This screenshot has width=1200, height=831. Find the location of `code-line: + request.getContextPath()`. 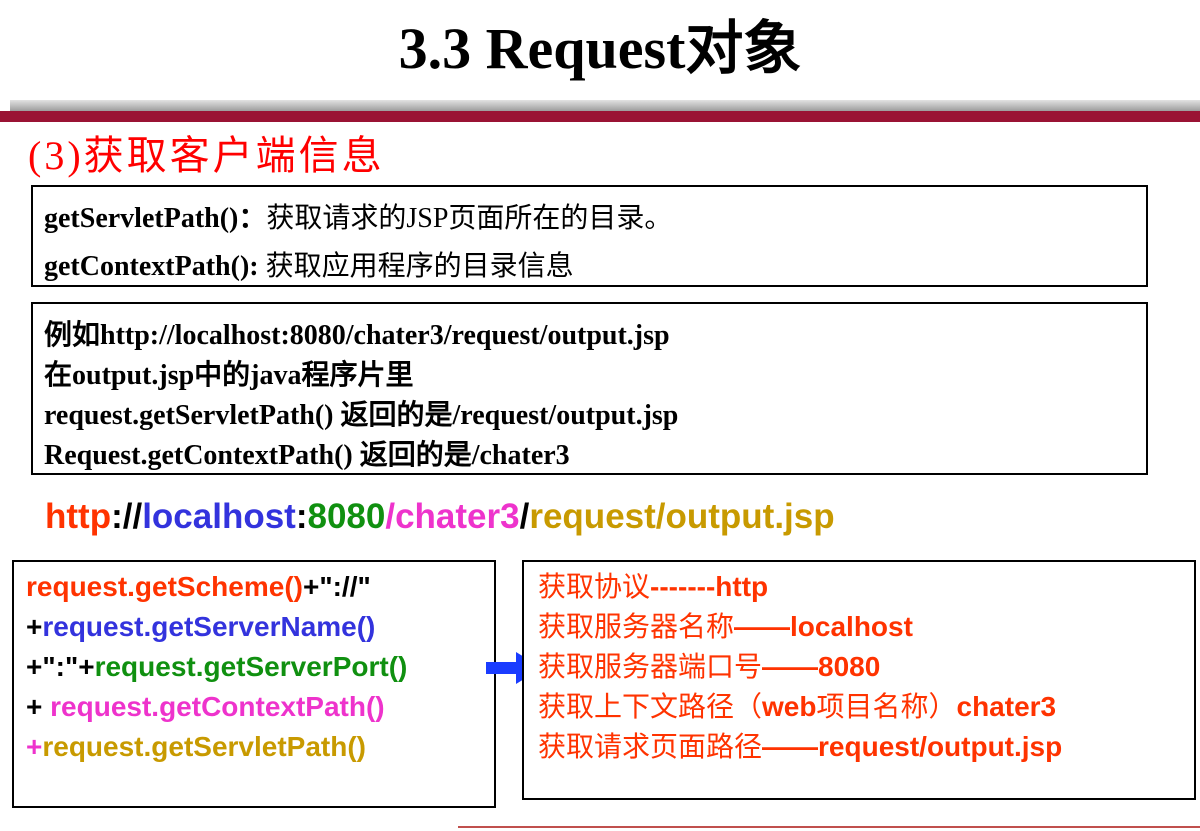

code-line: + request.getContextPath() is located at coordinates (205, 707).